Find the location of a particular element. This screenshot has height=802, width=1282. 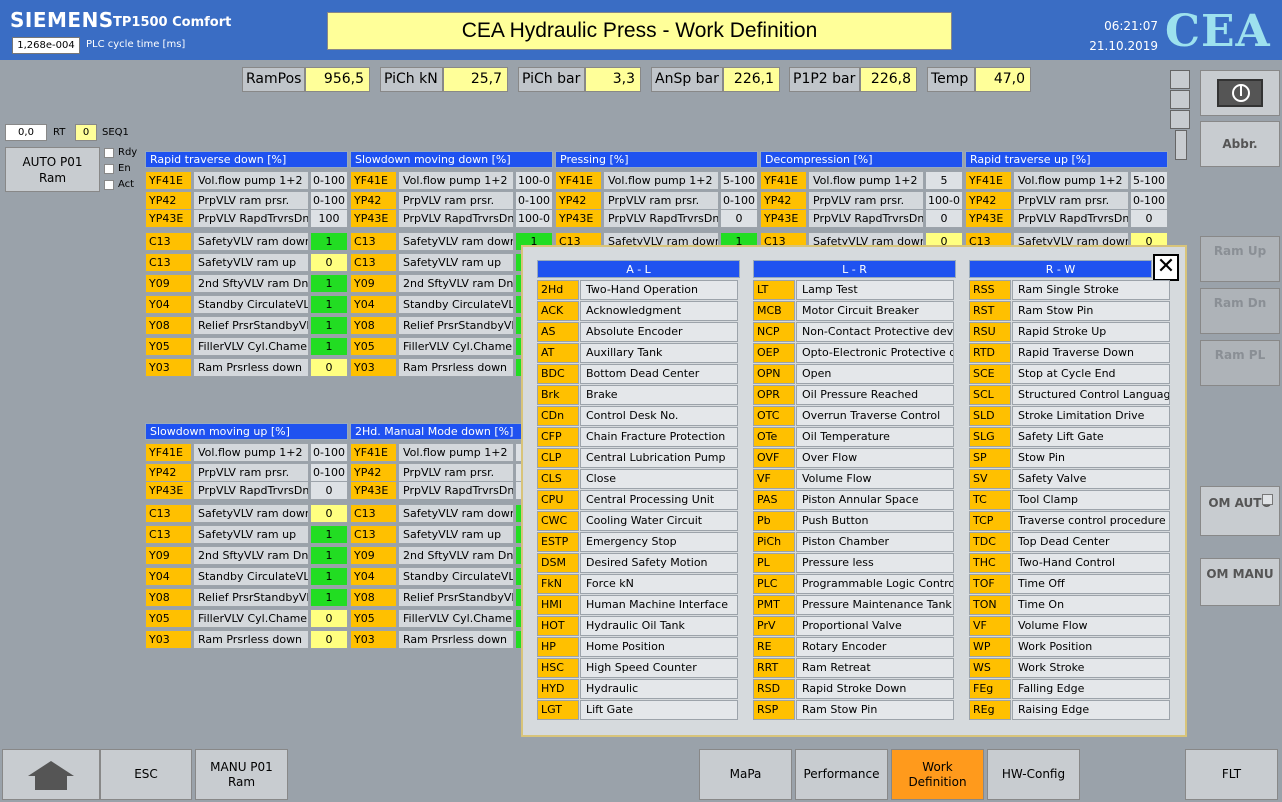

valve-code: Y04 is located at coordinates (373, 576).